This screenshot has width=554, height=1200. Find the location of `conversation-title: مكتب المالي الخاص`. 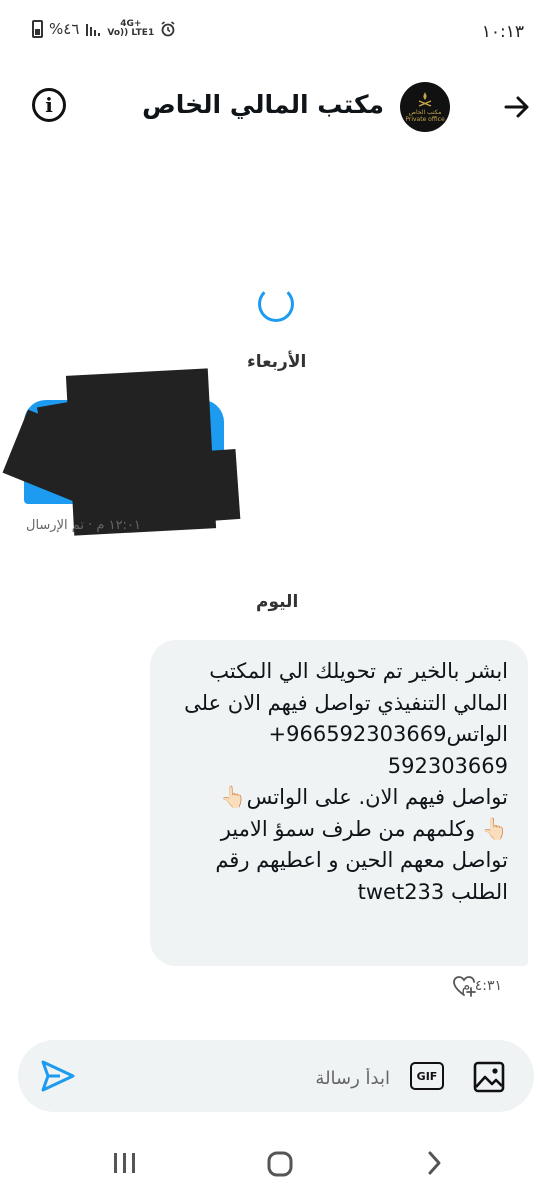

conversation-title: مكتب المالي الخاص is located at coordinates (263, 104).